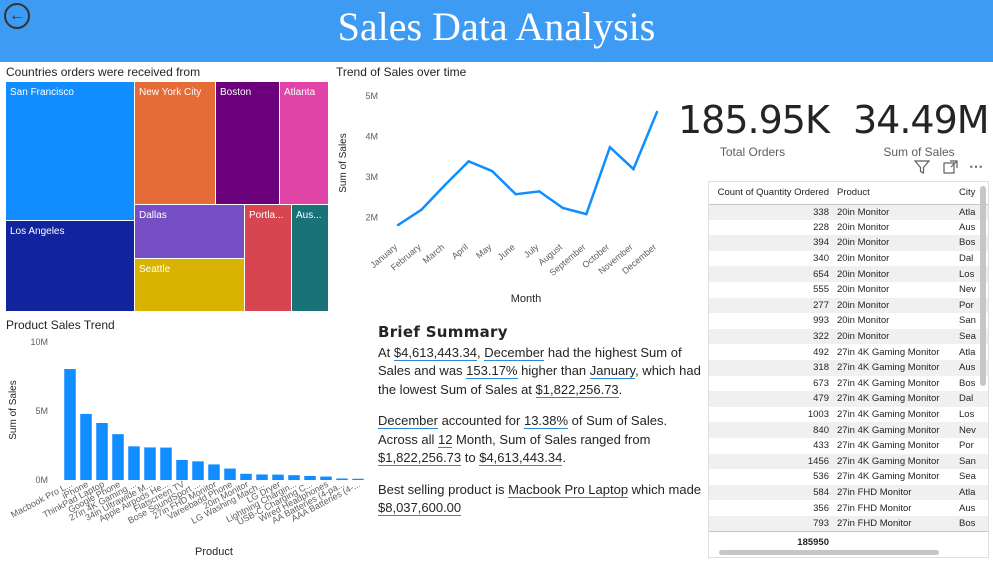  Describe the element at coordinates (848, 290) in the screenshot. I see `table-row: 555 20in Monitor Nev` at that location.